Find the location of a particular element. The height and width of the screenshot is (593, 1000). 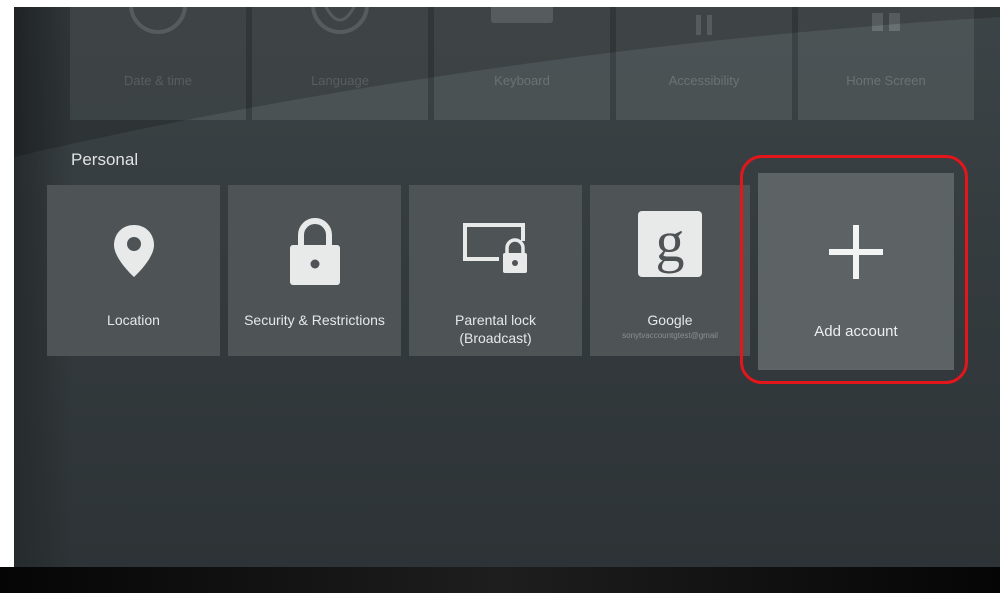

tile-parental-lock: Parental lock (Broadcast) is located at coordinates (495, 270).